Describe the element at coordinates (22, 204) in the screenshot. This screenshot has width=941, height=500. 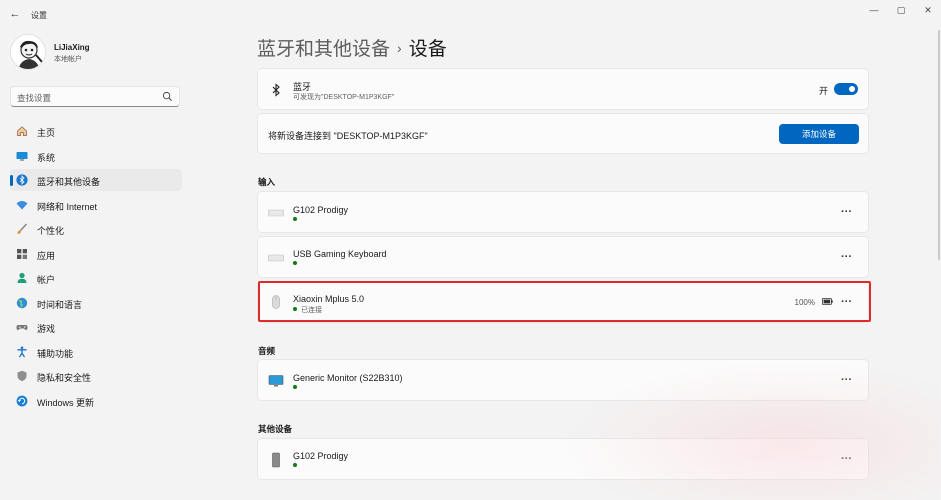
I see `wifi-icon` at that location.